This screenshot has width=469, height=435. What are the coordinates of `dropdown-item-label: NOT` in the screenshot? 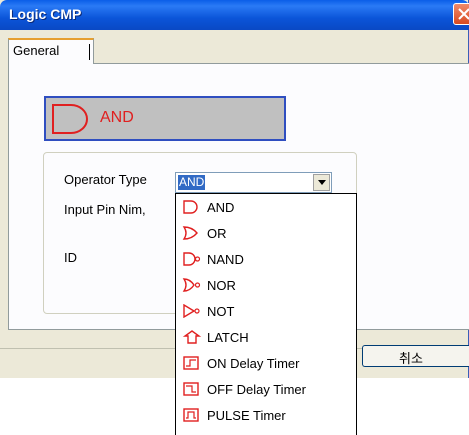 It's located at (221, 311).